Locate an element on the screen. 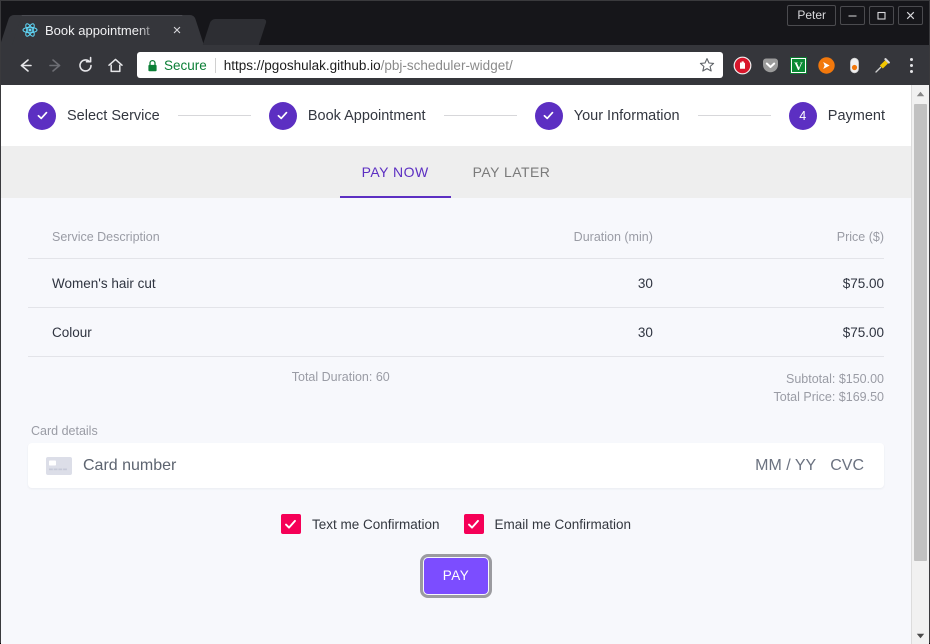 This screenshot has height=644, width=930. pay-button-row: PAY is located at coordinates (456, 566).